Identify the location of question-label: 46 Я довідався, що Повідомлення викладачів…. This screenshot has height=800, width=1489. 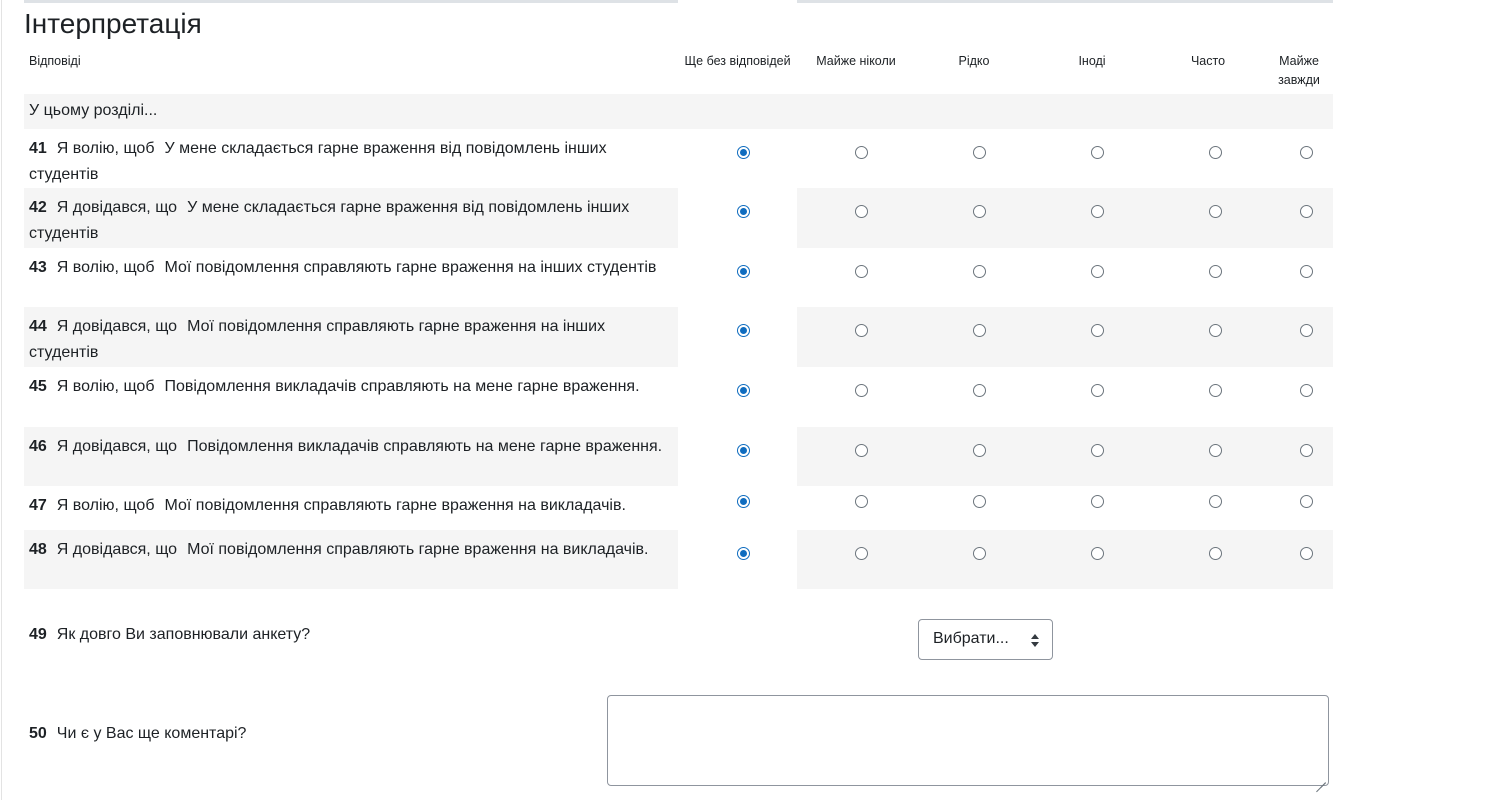
(349, 447).